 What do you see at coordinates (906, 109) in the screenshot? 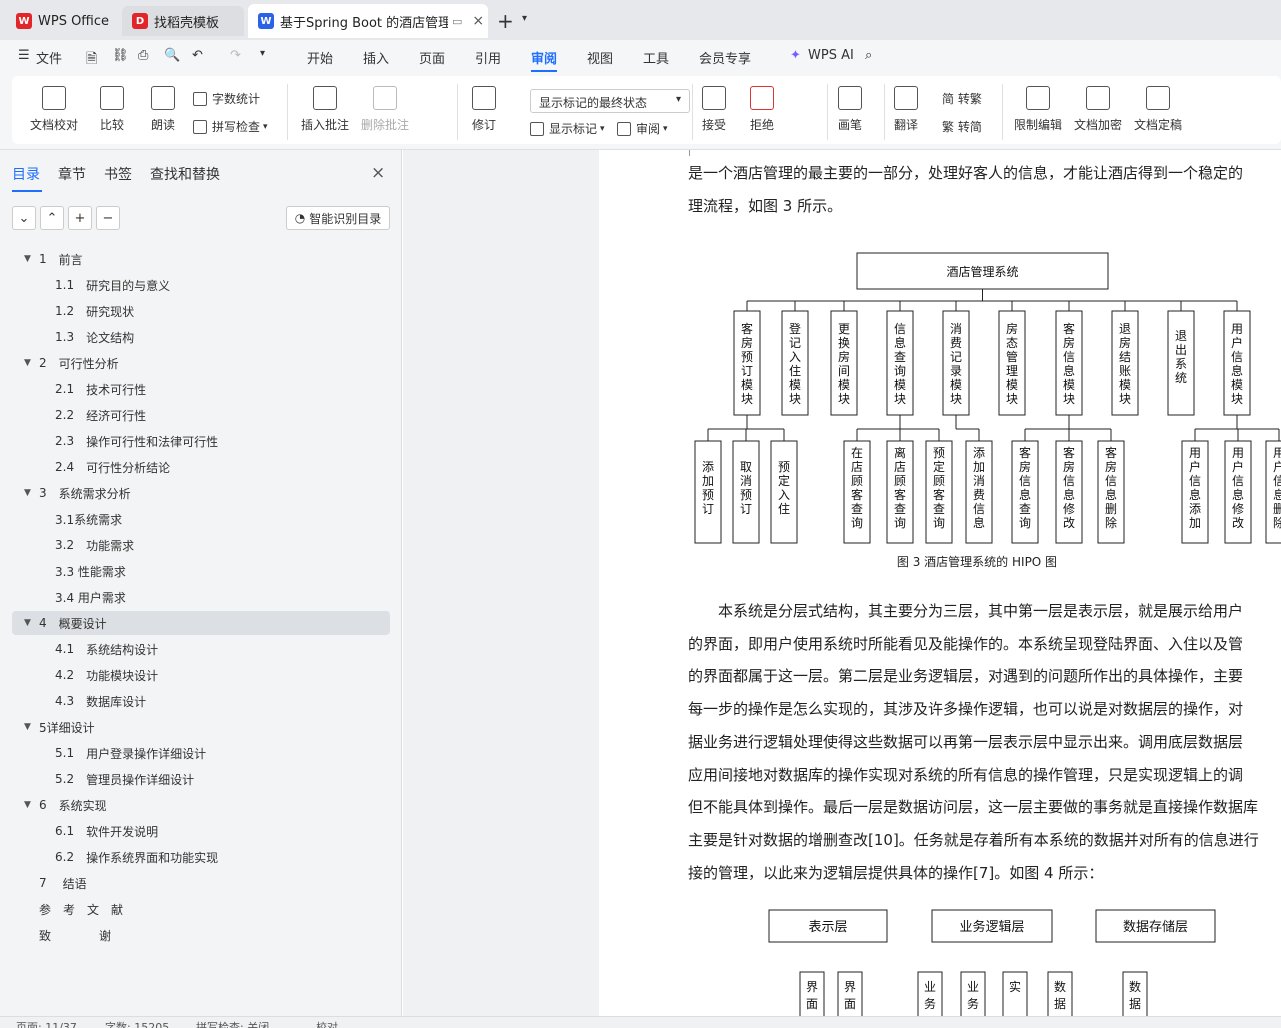
I see `translate-button: 翻译` at bounding box center [906, 109].